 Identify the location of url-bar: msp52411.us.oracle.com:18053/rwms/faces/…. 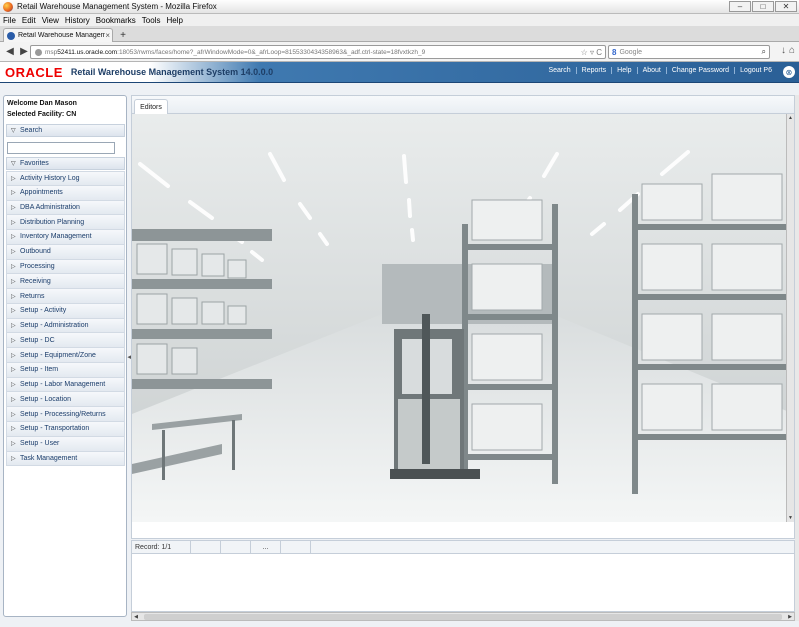
(318, 52).